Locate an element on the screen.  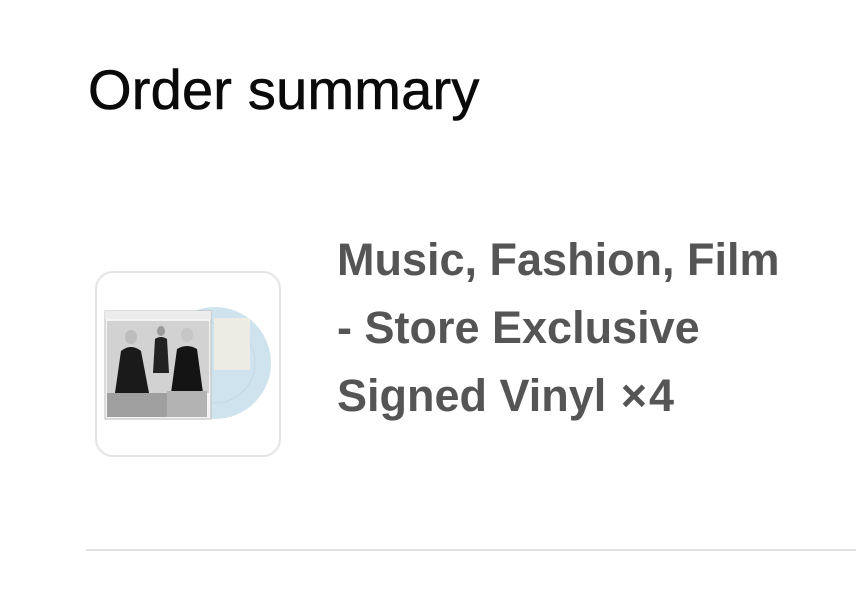
figure-head-middle is located at coordinates (161, 331).